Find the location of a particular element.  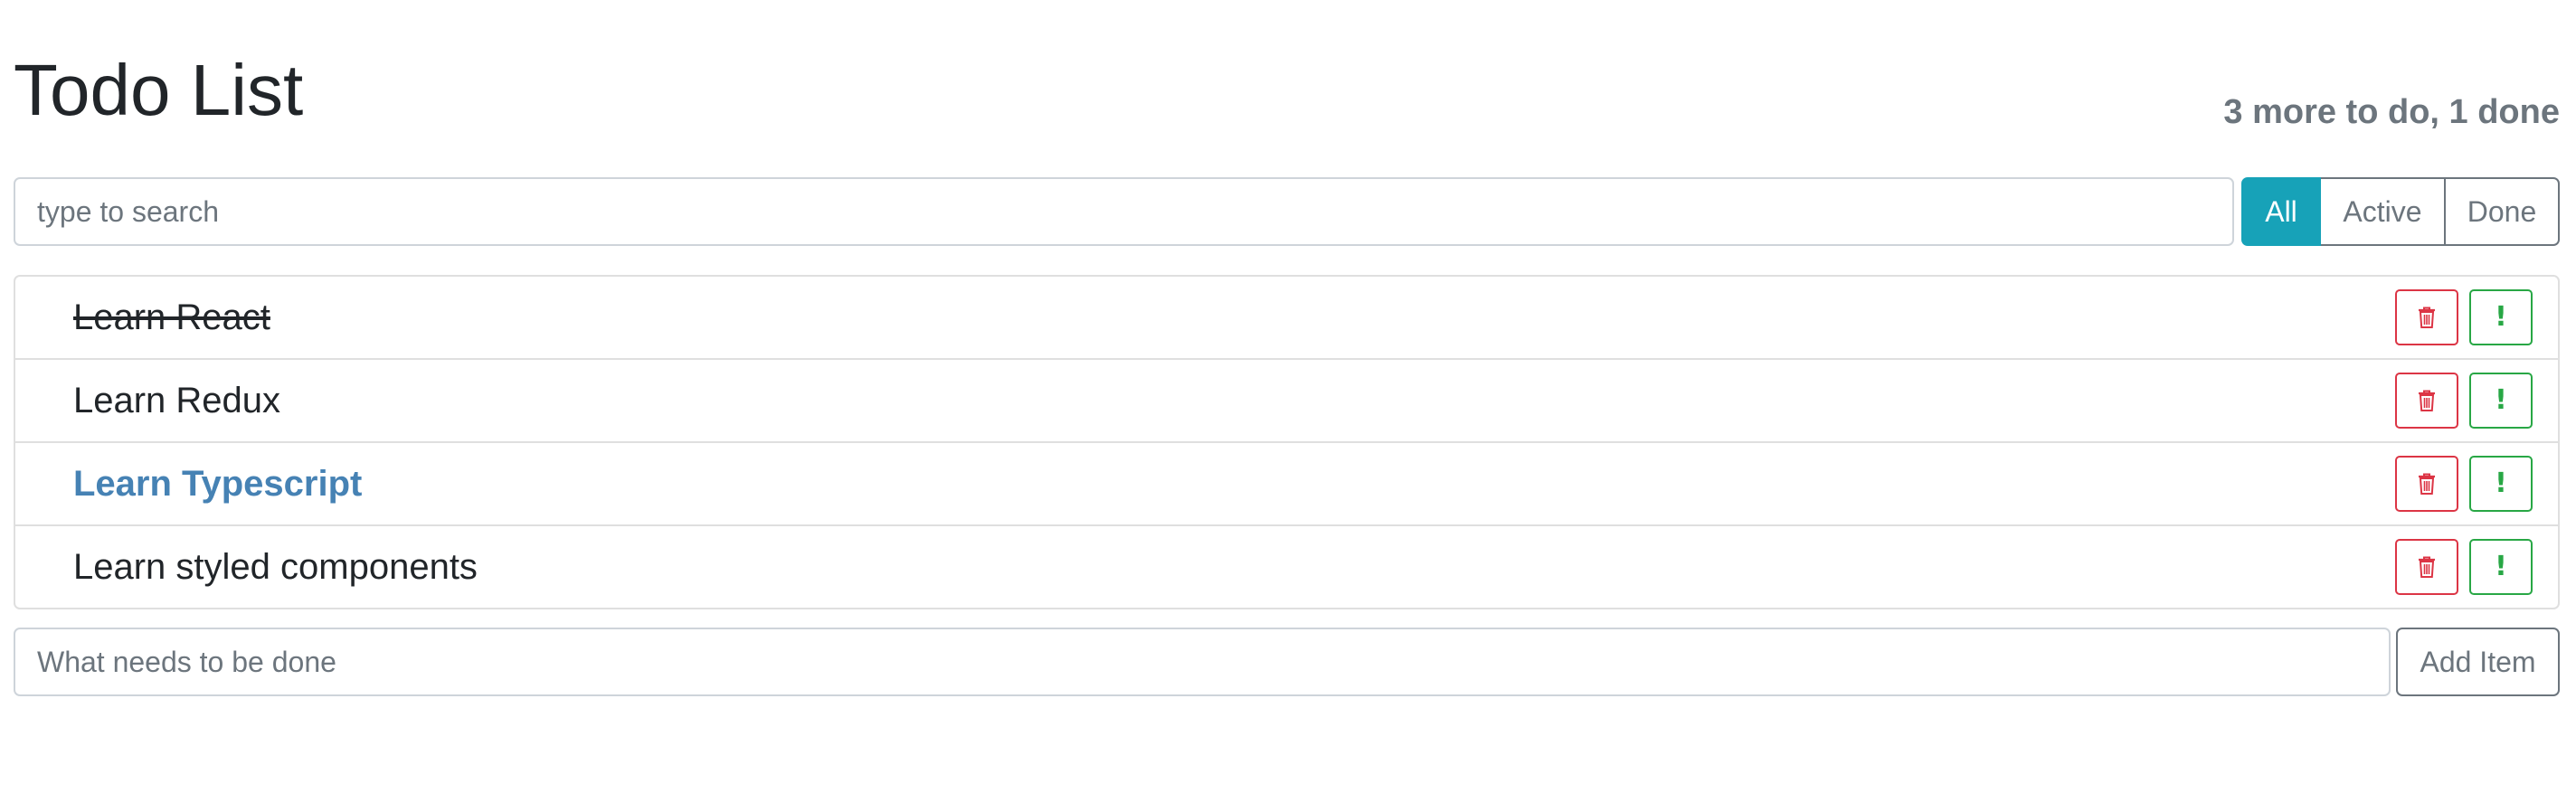

filter-active-button: Active is located at coordinates (2382, 212).